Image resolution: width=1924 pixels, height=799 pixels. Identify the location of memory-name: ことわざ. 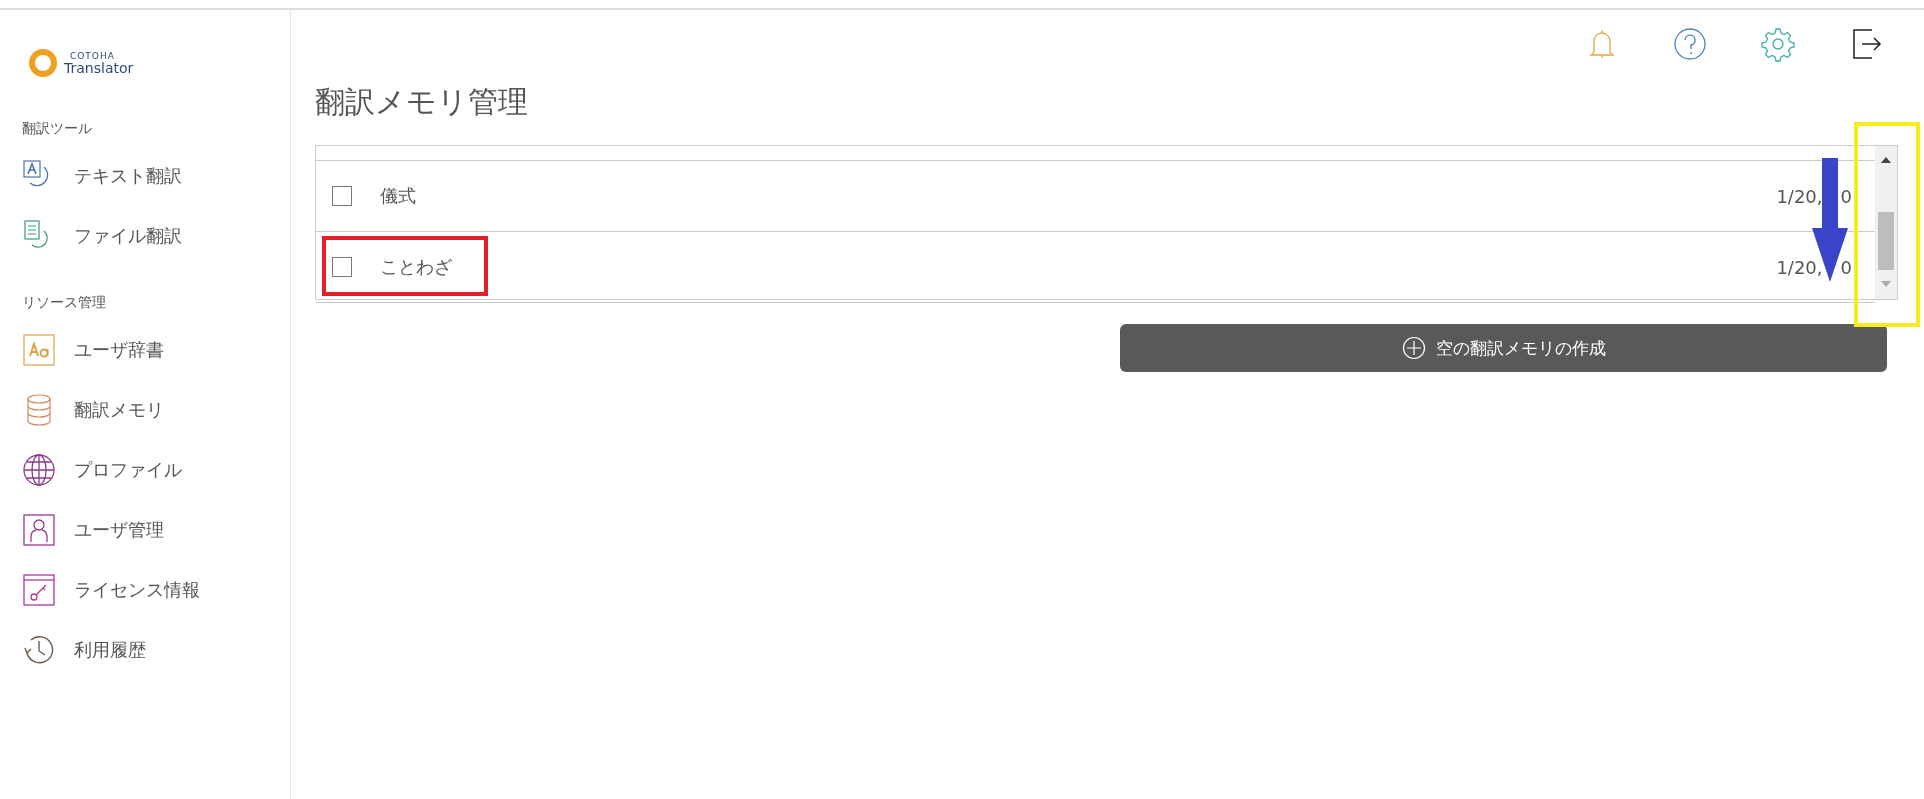
(416, 267).